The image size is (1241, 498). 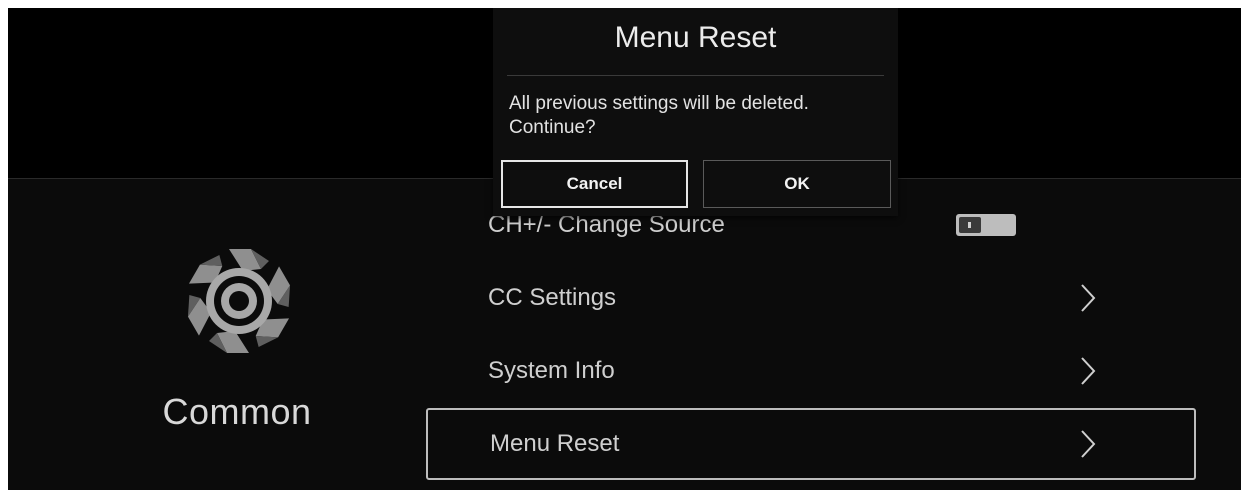 I want to click on menu-item-system-info: System Info, so click(x=811, y=371).